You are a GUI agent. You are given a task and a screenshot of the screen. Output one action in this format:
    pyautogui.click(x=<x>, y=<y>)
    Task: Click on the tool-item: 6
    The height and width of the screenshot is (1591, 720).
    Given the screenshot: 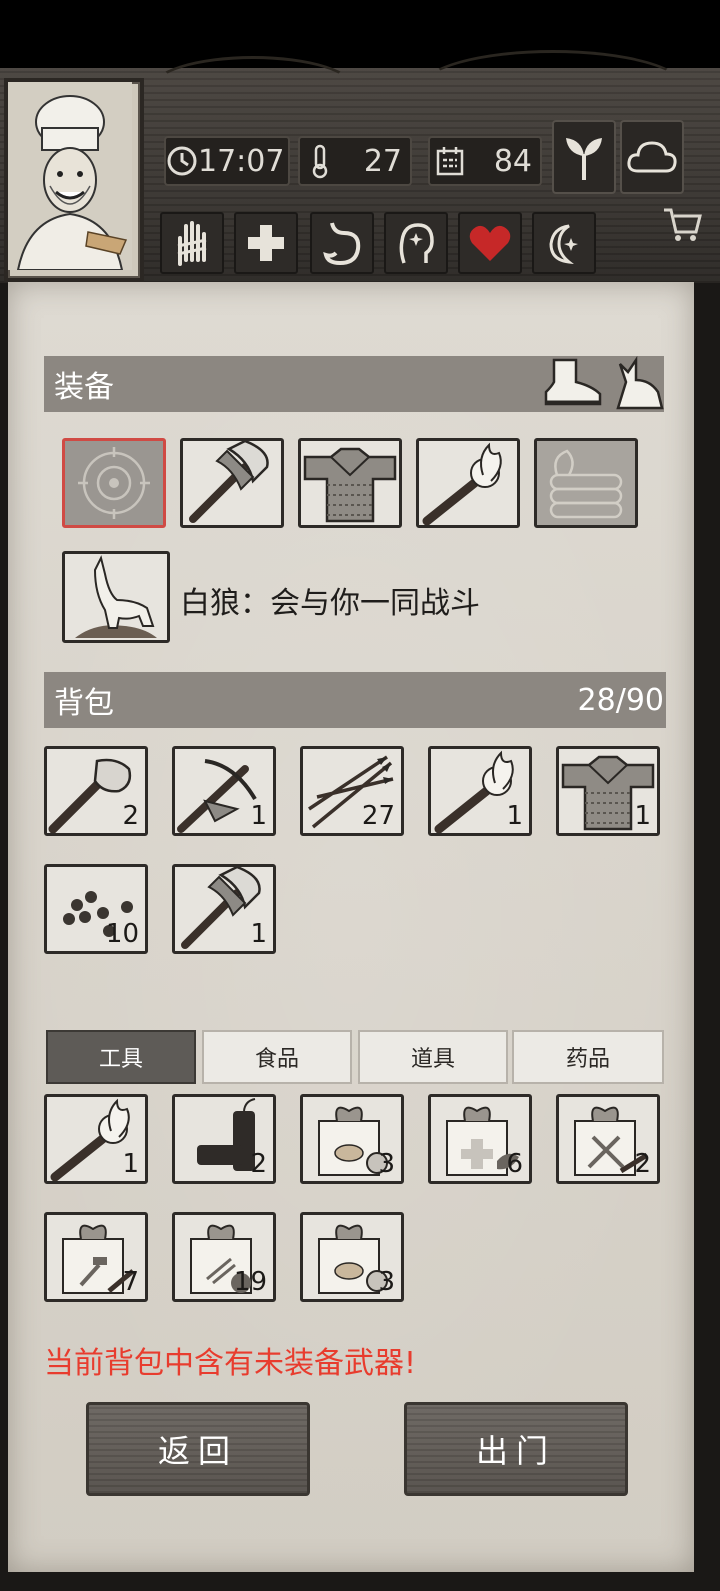 What is the action you would take?
    pyautogui.click(x=480, y=1139)
    